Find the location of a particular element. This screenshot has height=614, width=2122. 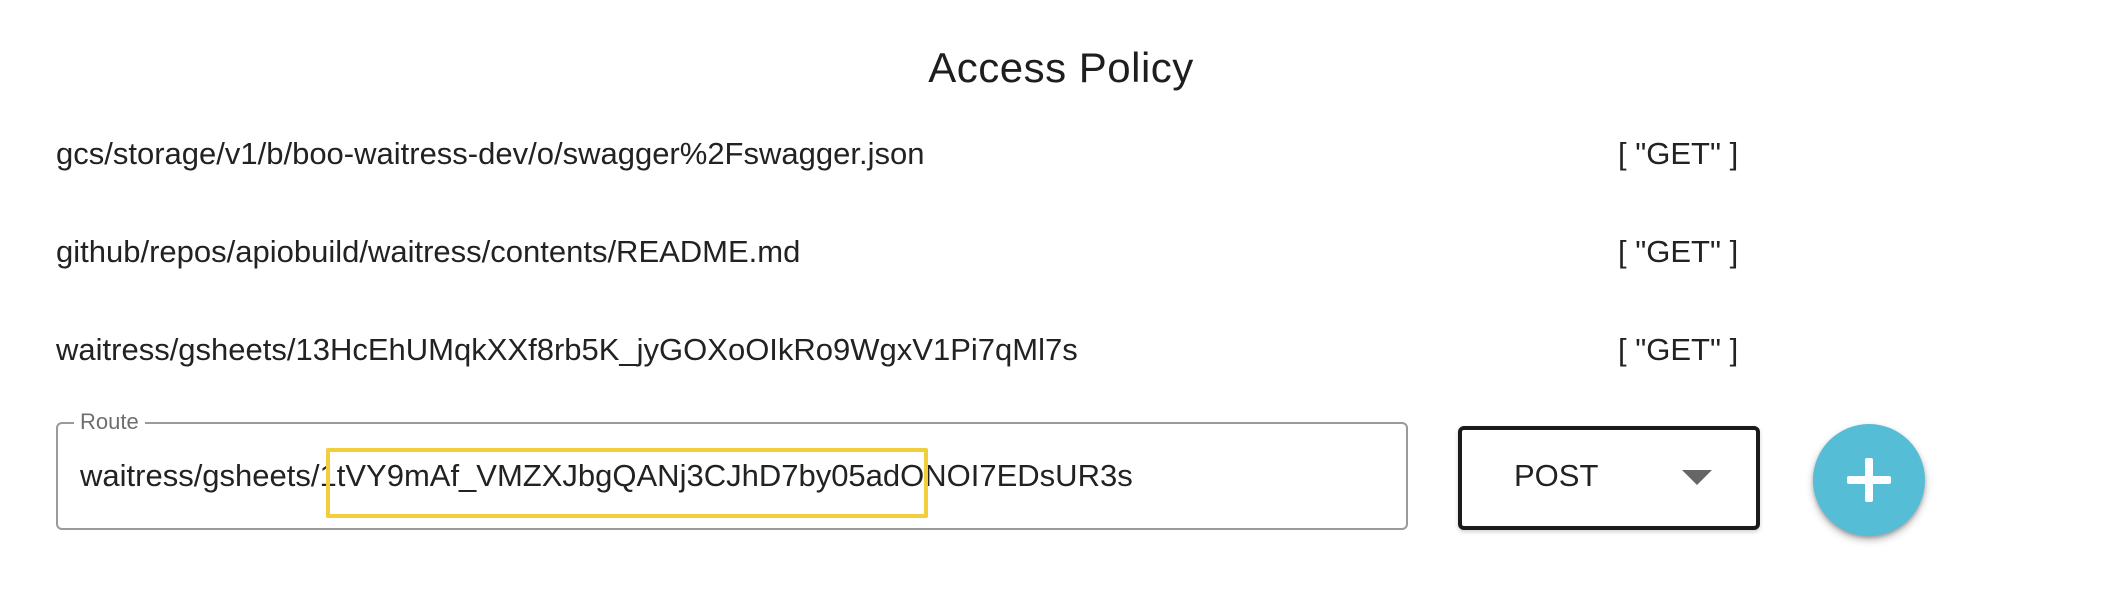

add-policy-button is located at coordinates (1869, 480).